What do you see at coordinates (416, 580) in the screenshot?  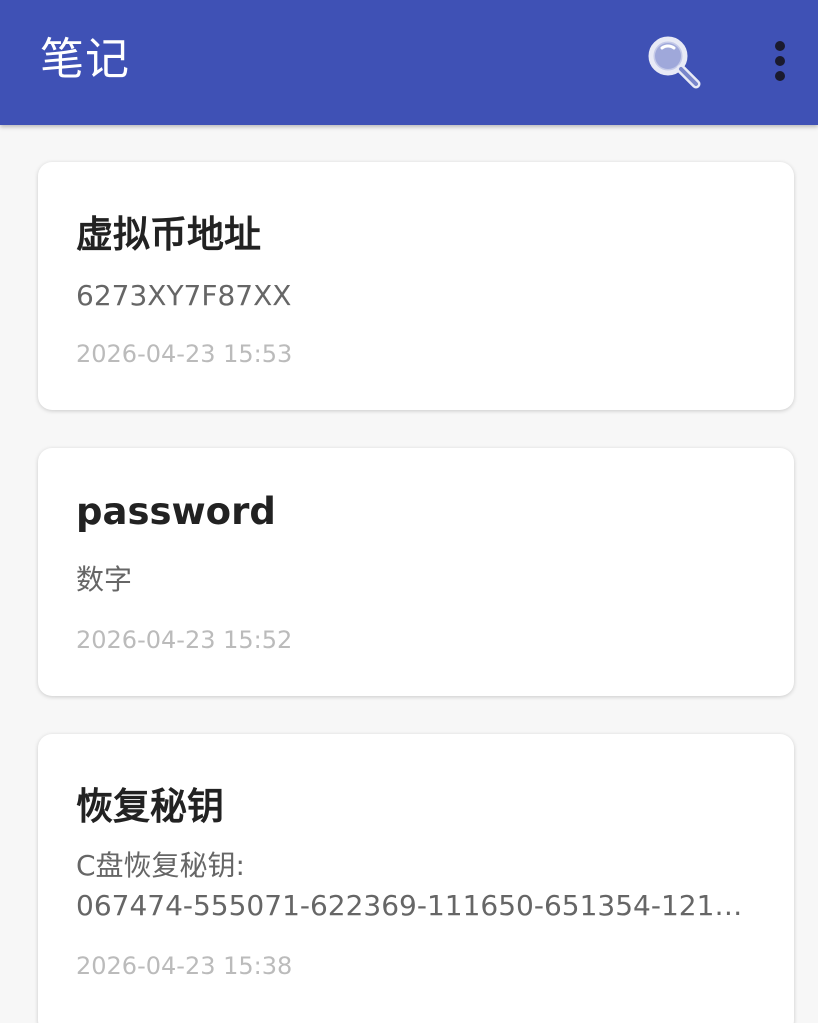 I see `note-body: 数字` at bounding box center [416, 580].